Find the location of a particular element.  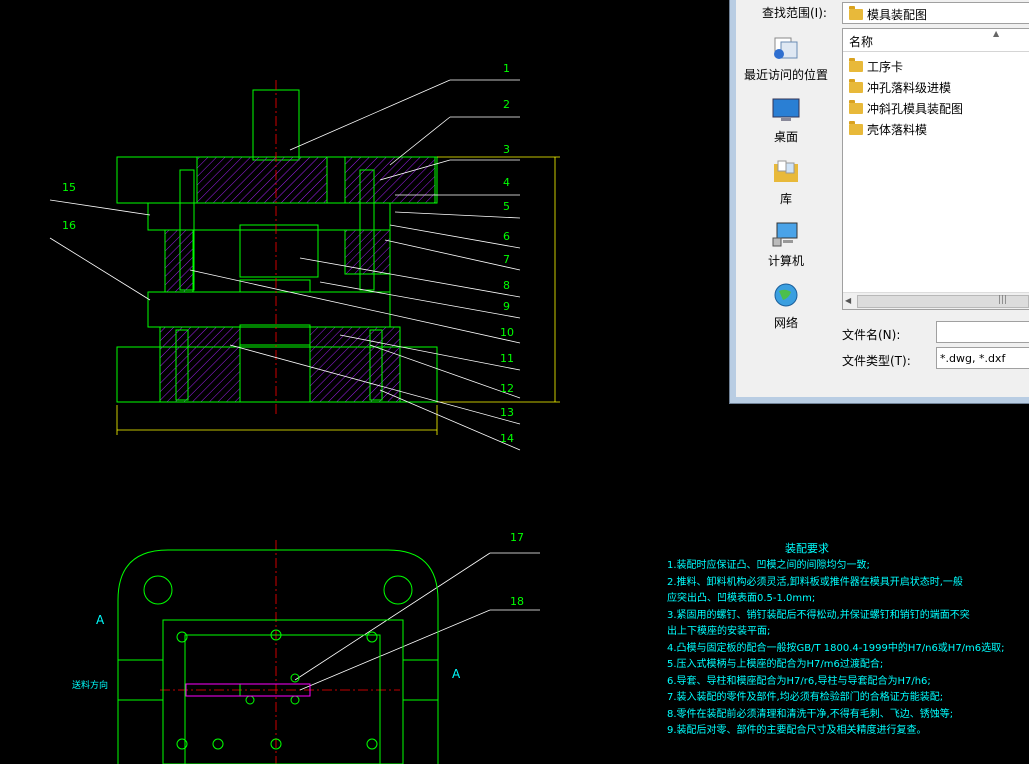

requirement-line: 应突出凸、凹模表面0.5-1.0mm; is located at coordinates (741, 598).